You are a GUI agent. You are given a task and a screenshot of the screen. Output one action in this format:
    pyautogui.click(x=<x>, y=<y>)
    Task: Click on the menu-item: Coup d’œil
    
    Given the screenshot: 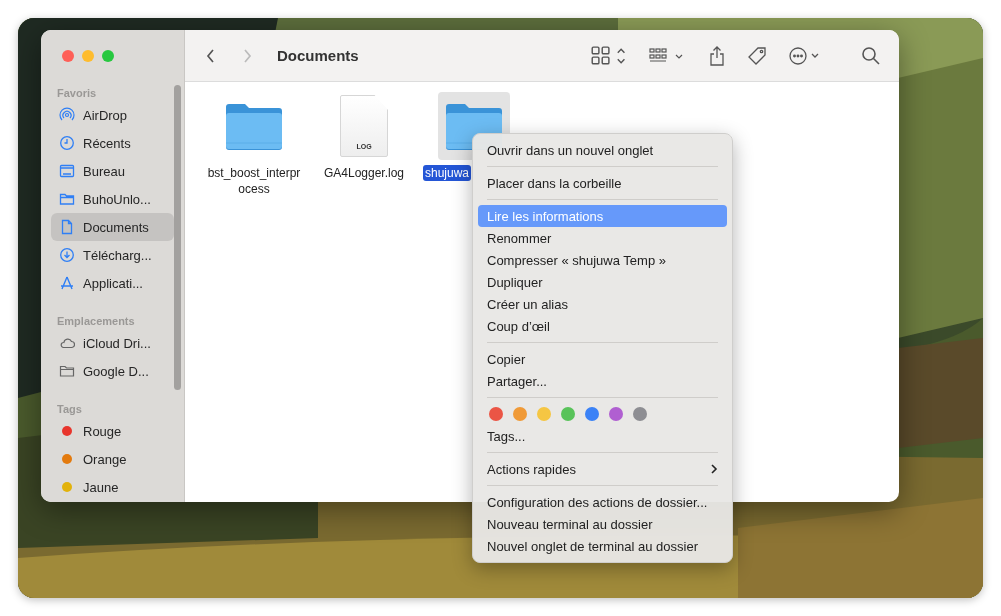 What is the action you would take?
    pyautogui.click(x=602, y=326)
    